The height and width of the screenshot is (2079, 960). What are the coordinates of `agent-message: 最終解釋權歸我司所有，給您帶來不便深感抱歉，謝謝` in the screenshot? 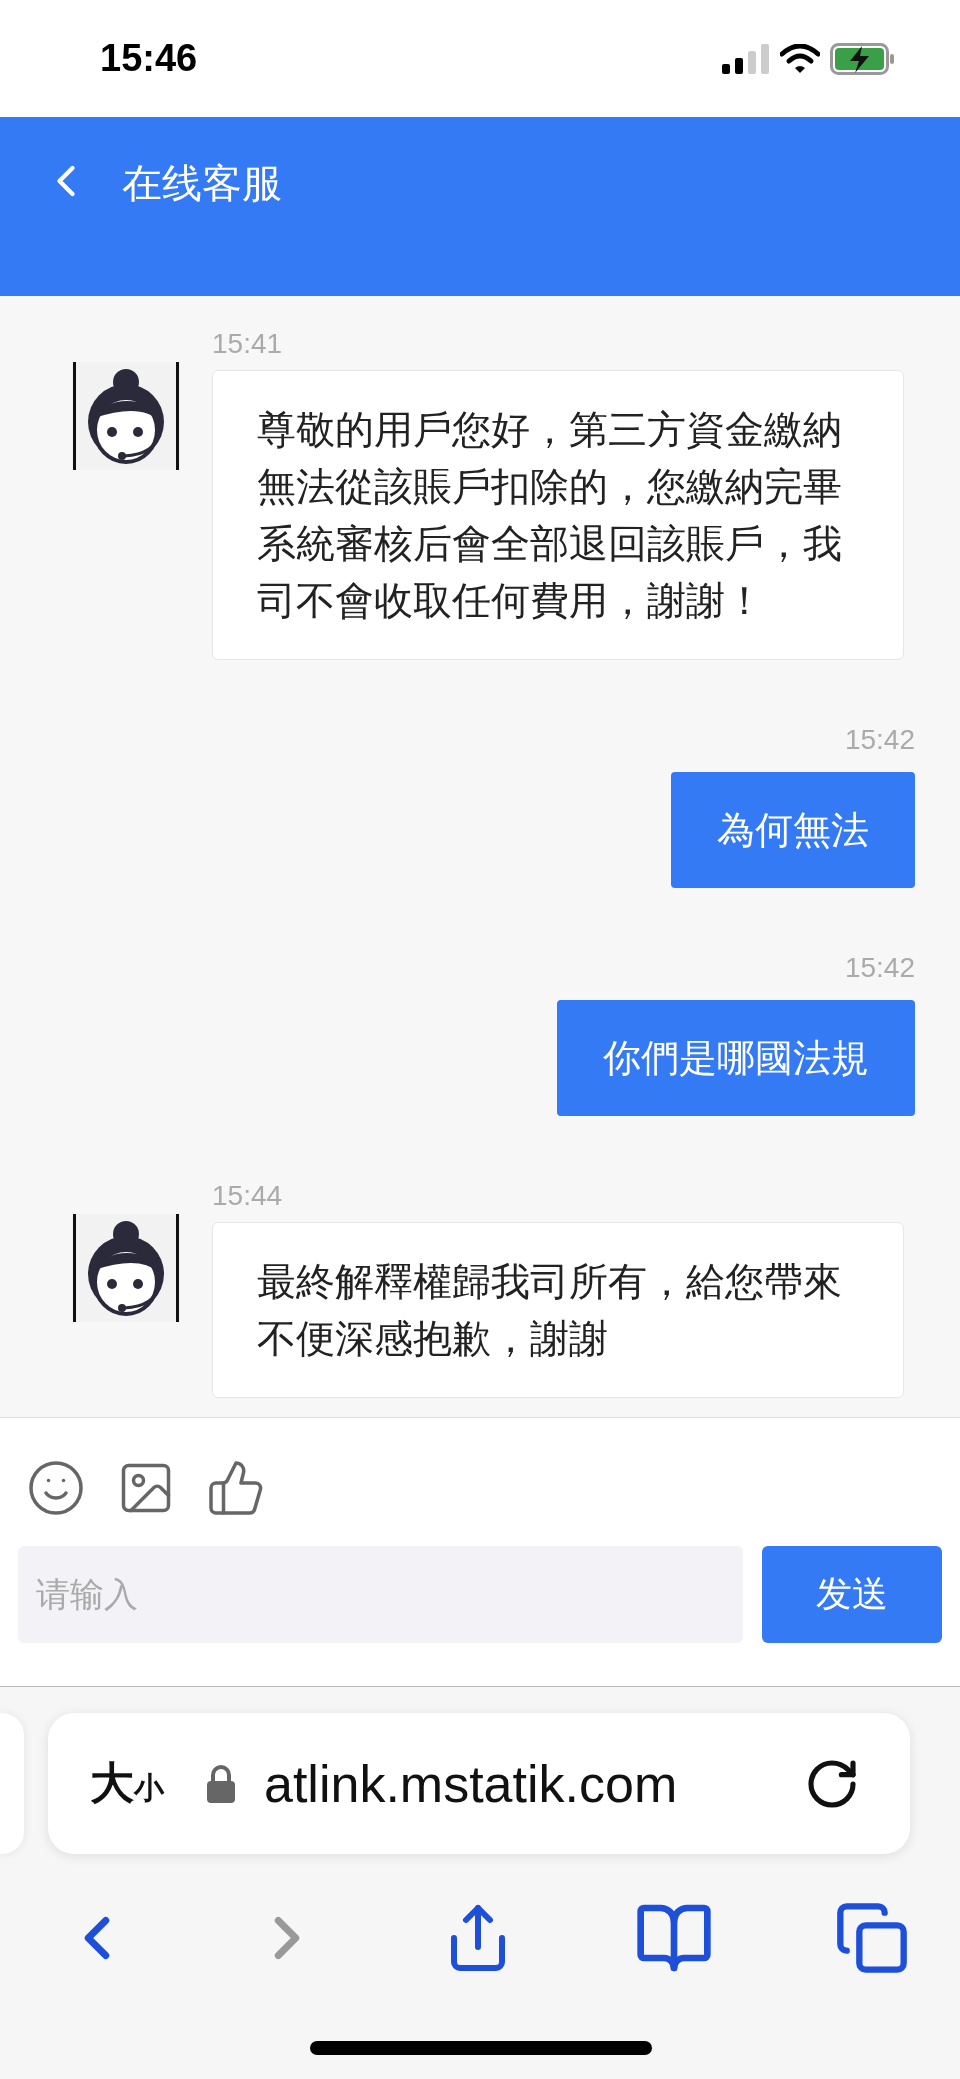 It's located at (558, 1310).